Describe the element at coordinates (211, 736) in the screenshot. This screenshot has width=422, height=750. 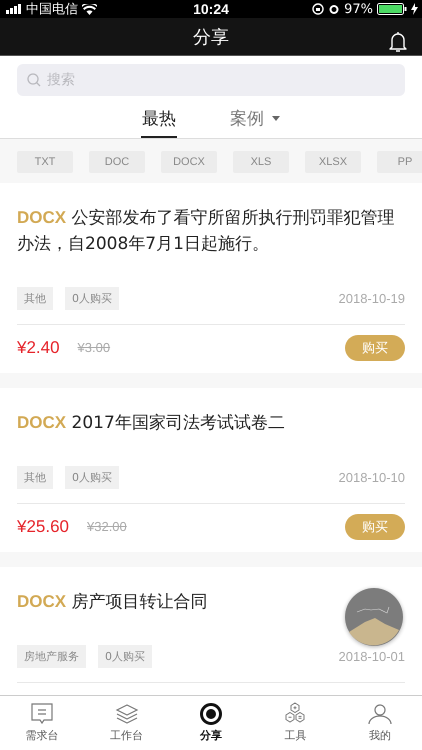
I see `nav-label: 分享` at that location.